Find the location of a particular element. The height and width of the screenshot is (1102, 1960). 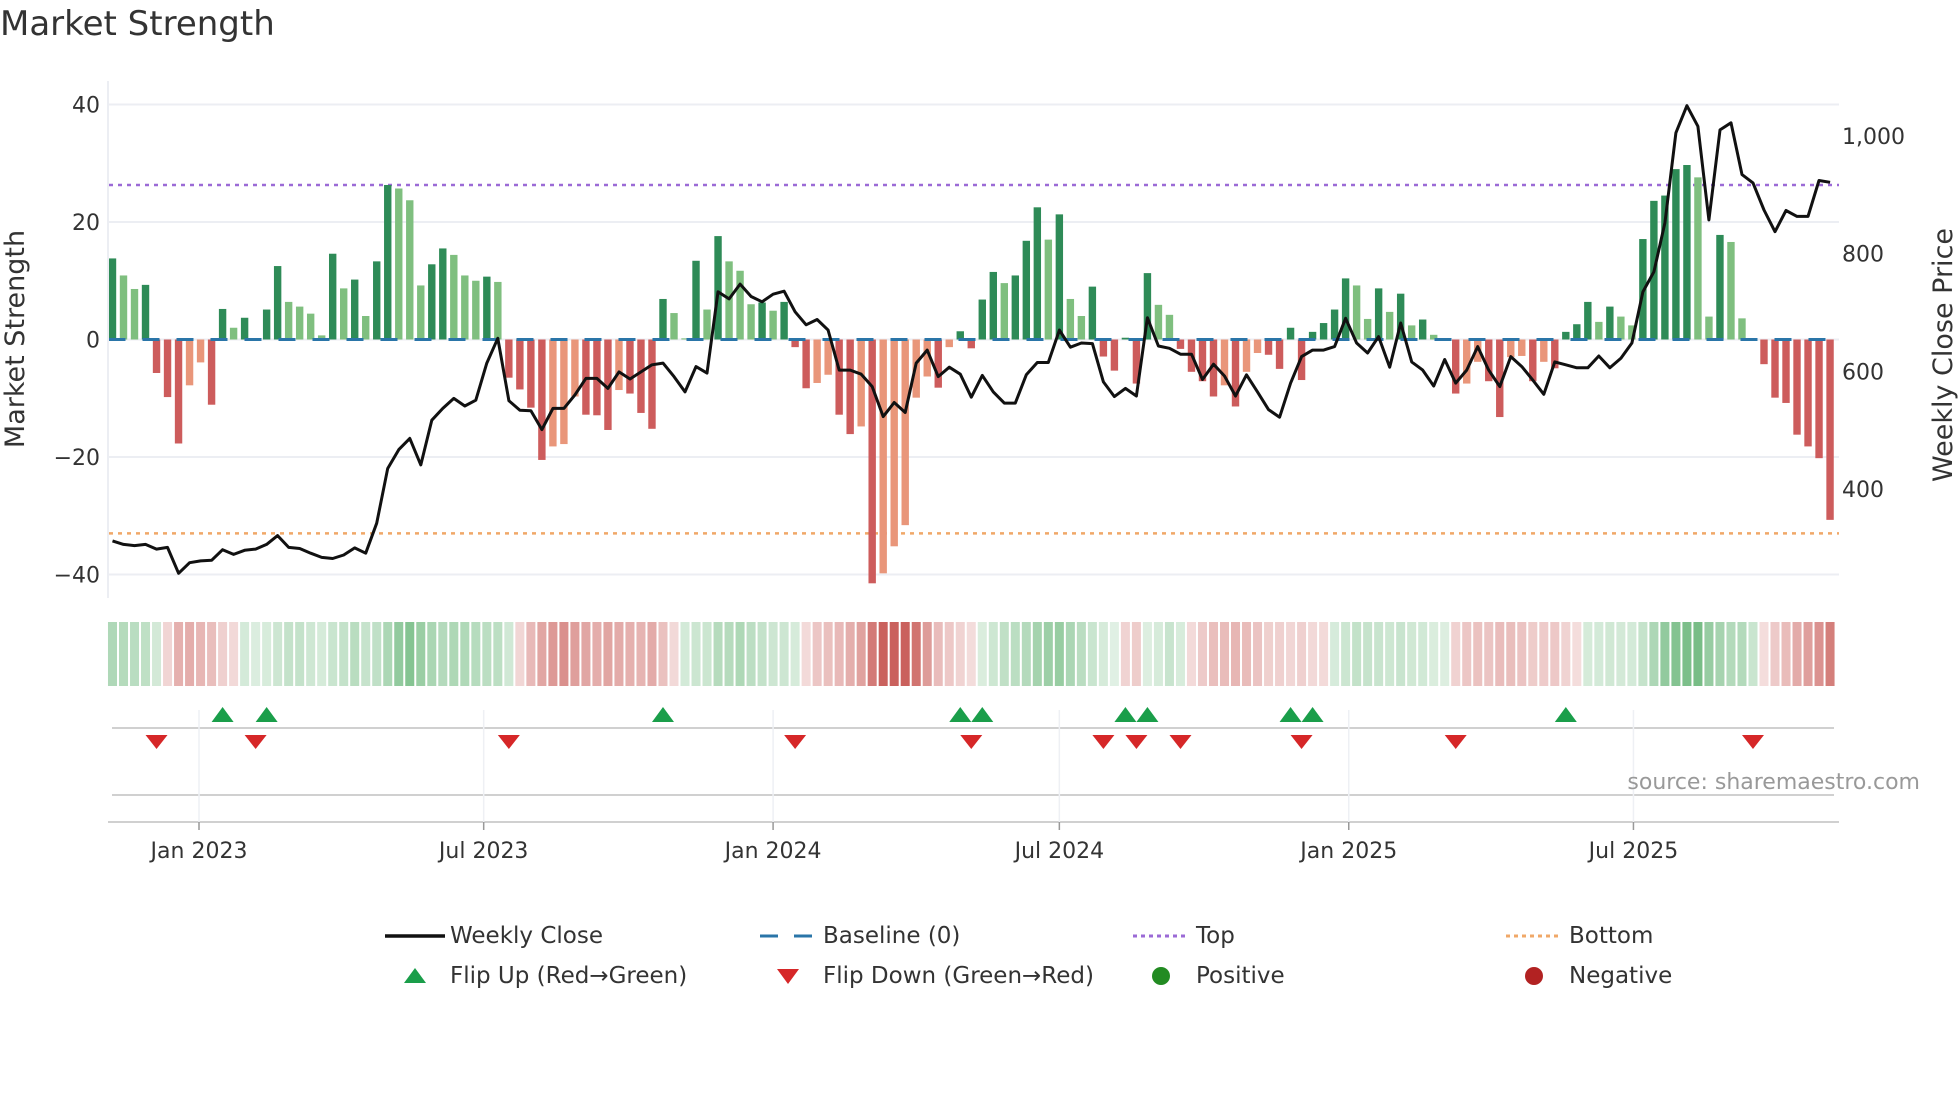

legend-top: Top is located at coordinates (1312, 936).